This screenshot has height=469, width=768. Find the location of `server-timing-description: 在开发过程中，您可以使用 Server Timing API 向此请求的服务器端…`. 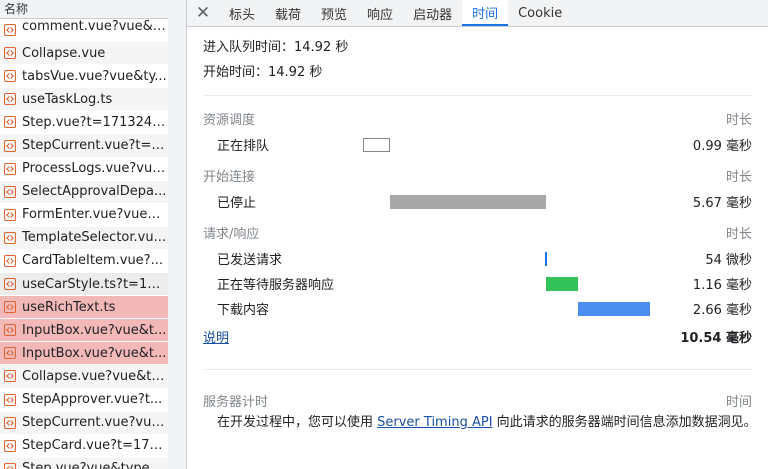

server-timing-description: 在开发过程中，您可以使用 Server Timing API 向此请求的服务器端… is located at coordinates (483, 423).